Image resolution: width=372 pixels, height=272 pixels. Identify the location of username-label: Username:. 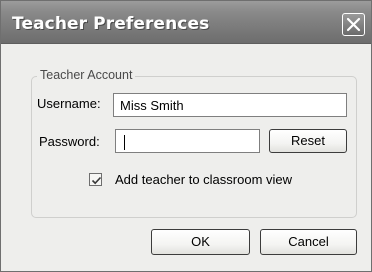
(69, 103).